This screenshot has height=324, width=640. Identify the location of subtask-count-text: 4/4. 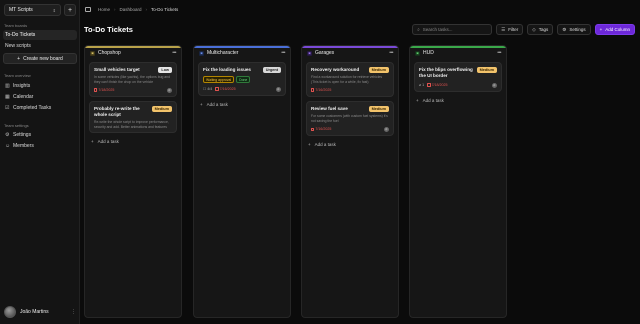
(210, 89).